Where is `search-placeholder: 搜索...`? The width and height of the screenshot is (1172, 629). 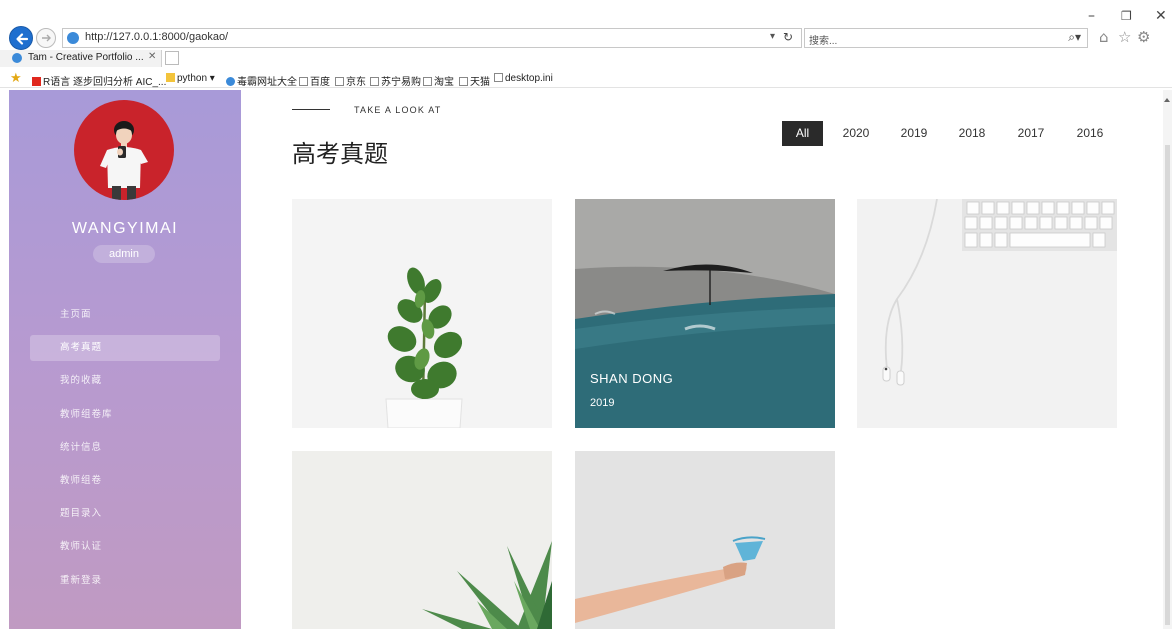
search-placeholder: 搜索... is located at coordinates (823, 41).